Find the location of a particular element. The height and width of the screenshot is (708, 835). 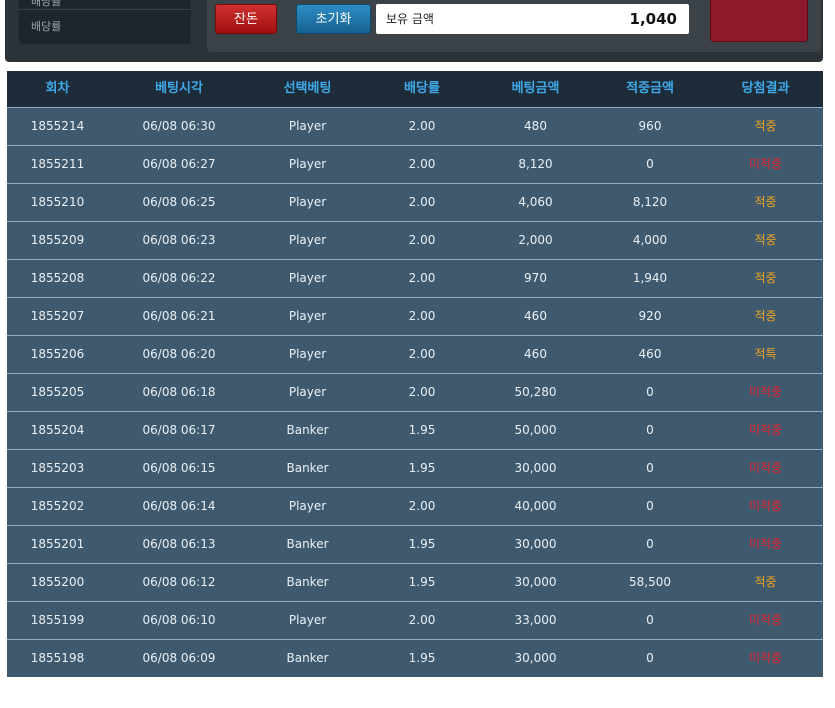

cell-bet-time: 06/08 06:21 is located at coordinates (179, 316).